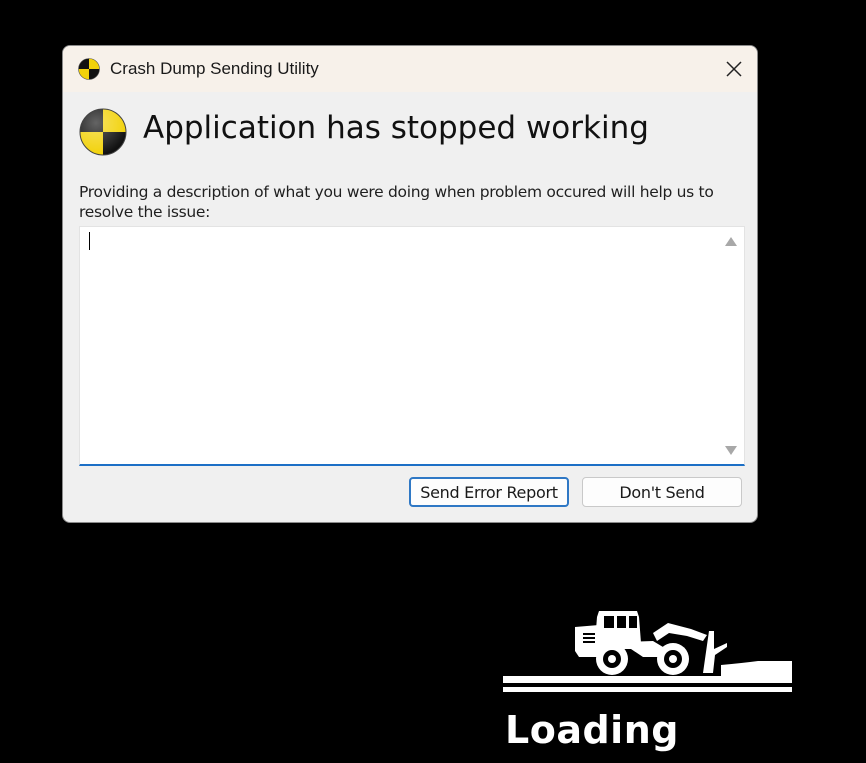  I want to click on scroll-up-arrow-icon, so click(731, 241).